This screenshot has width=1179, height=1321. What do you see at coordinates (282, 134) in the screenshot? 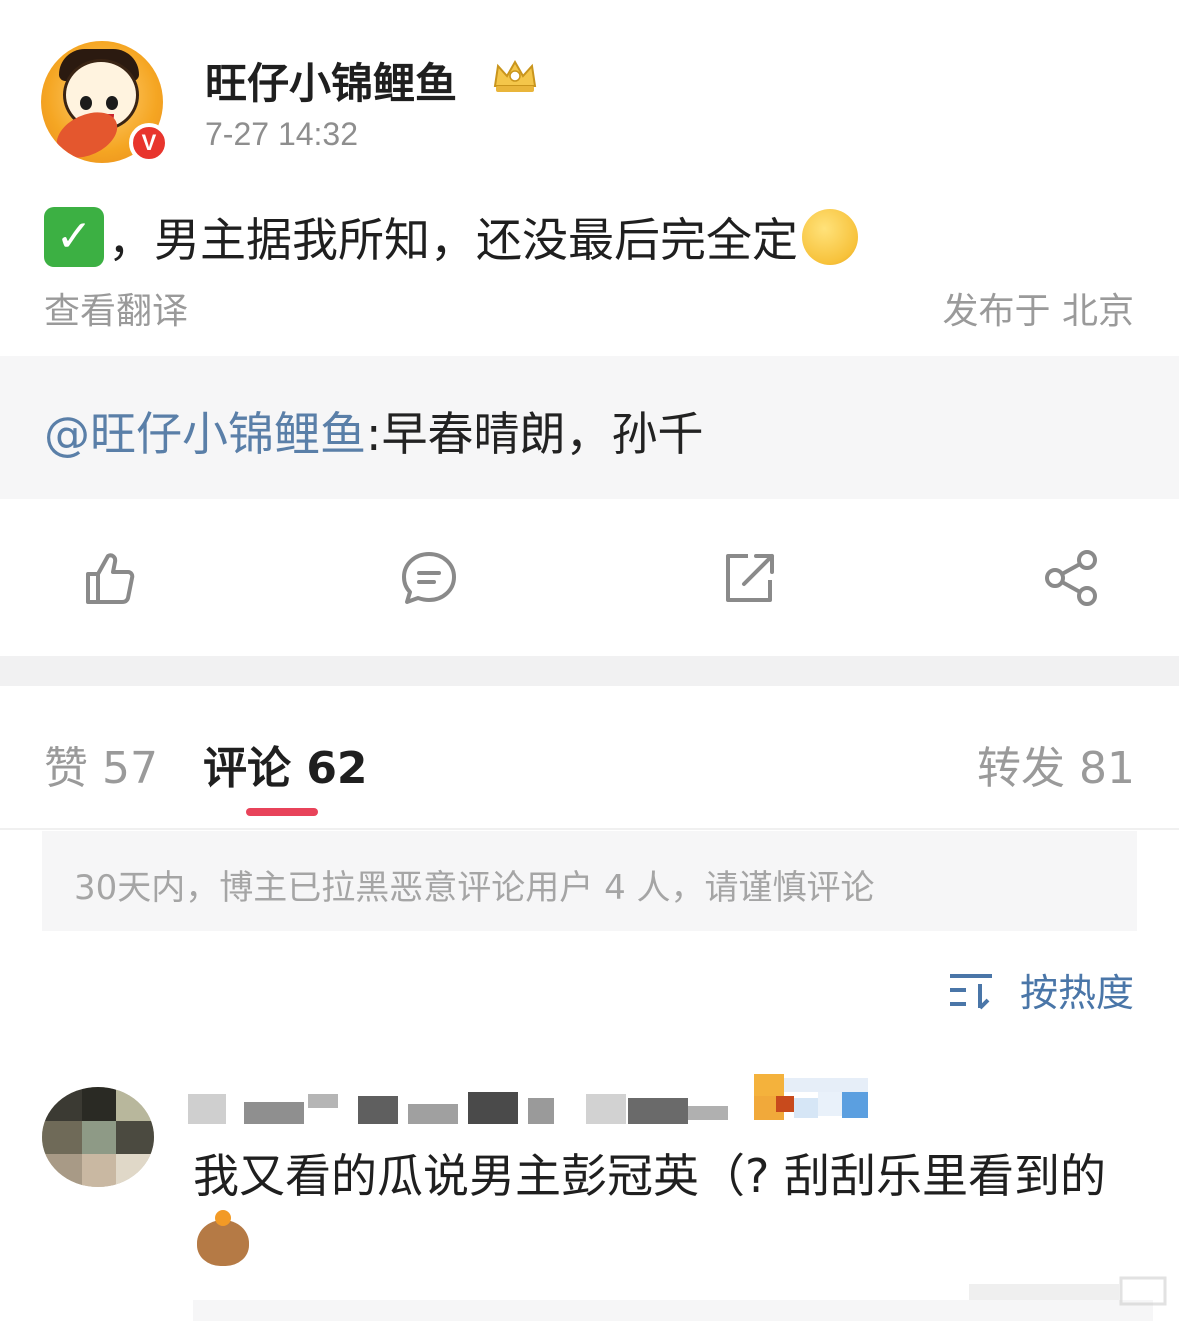
I see `post-timestamp: 7-27 14:32` at bounding box center [282, 134].